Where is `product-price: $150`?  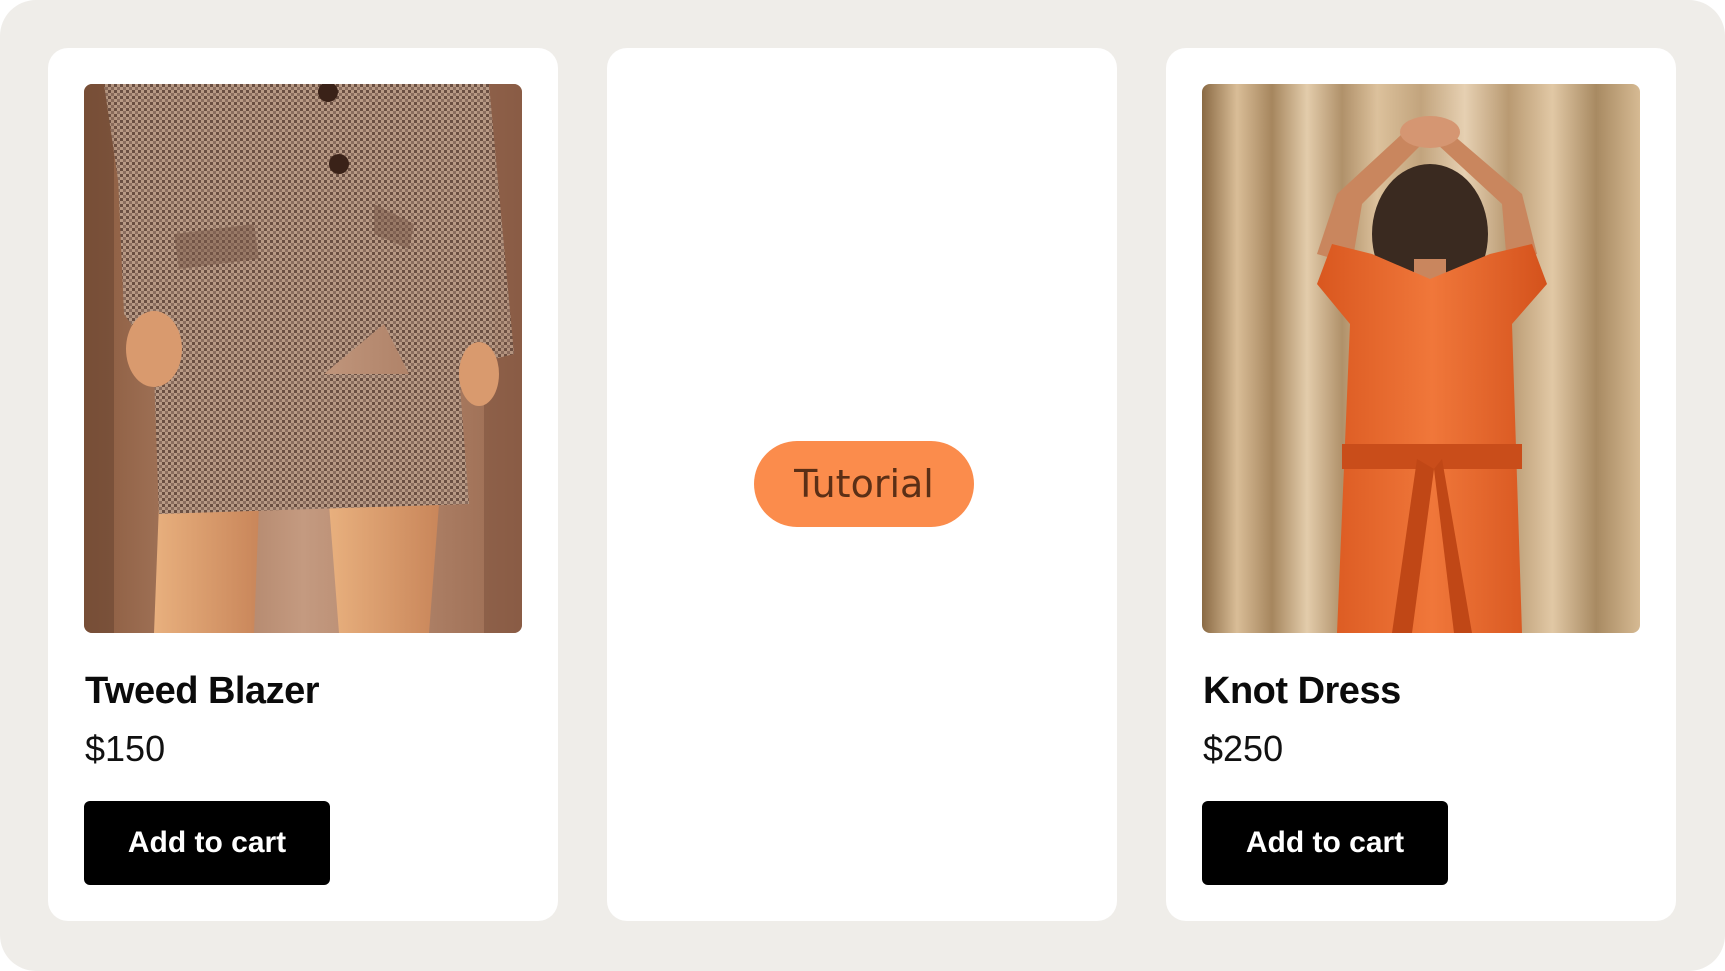
product-price: $150 is located at coordinates (125, 748).